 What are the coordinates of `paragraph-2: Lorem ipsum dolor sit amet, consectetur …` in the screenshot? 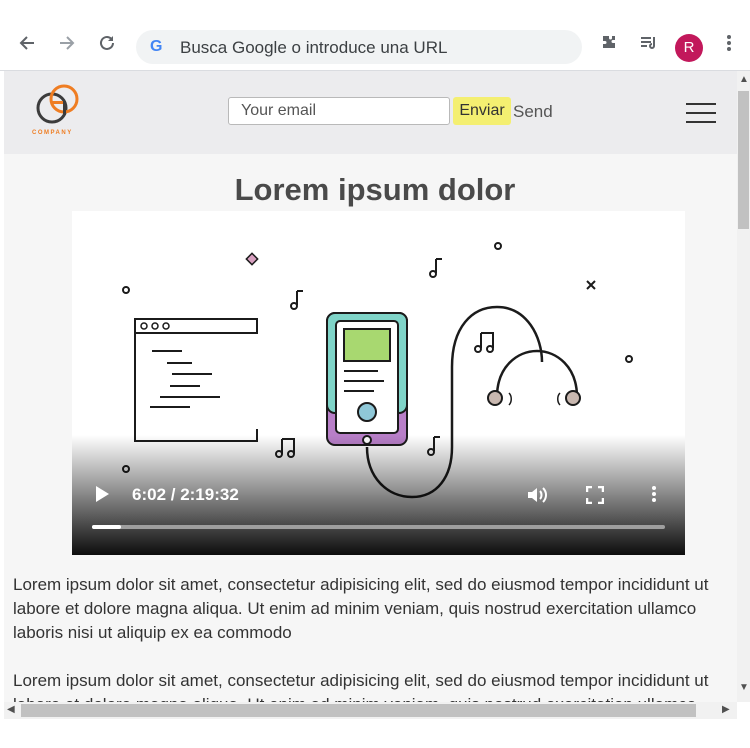 It's located at (361, 686).